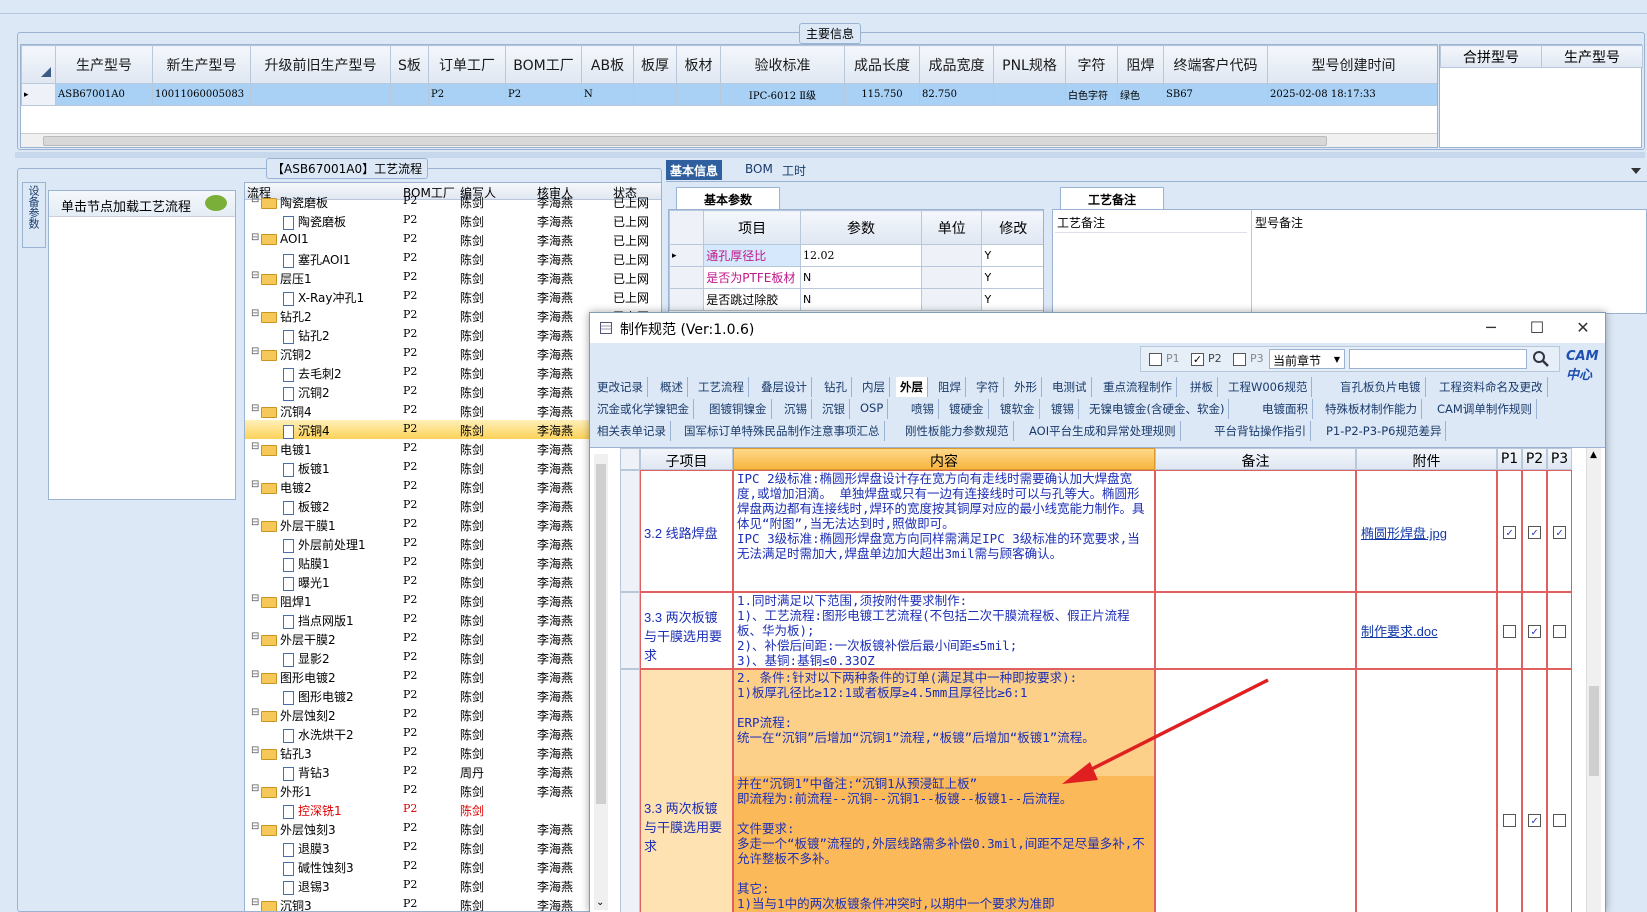 The width and height of the screenshot is (1647, 912). Describe the element at coordinates (1371, 409) in the screenshot. I see `chapter-tab: 特殊板材制作能力` at that location.